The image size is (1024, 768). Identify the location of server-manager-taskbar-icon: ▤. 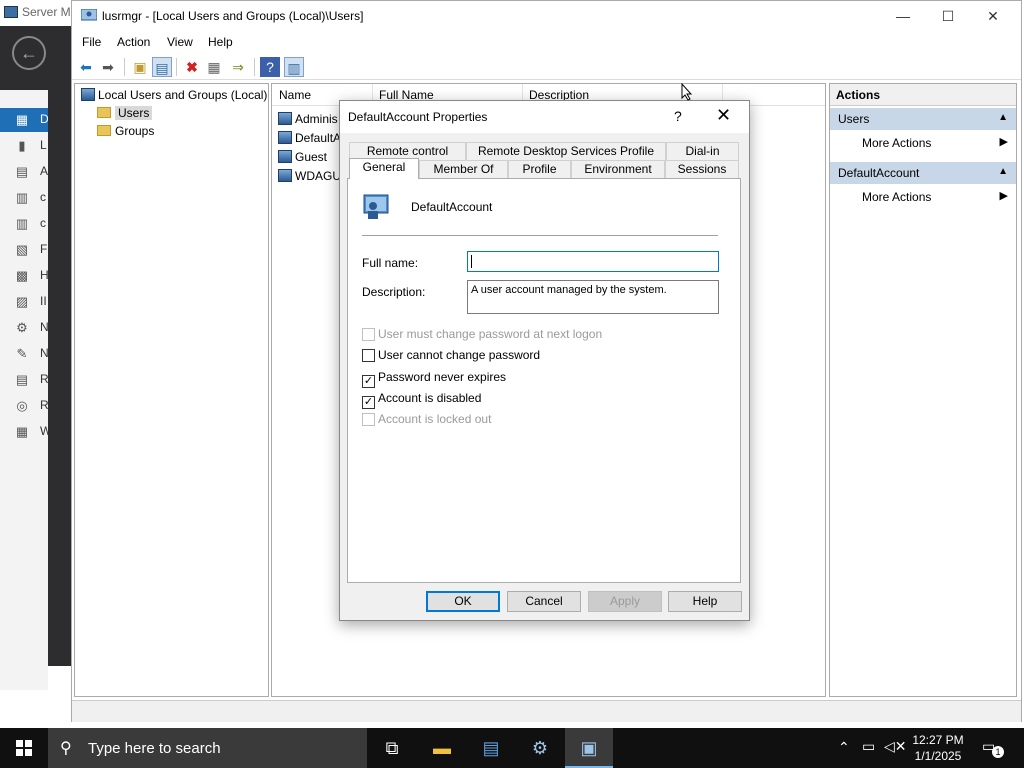
(491, 748).